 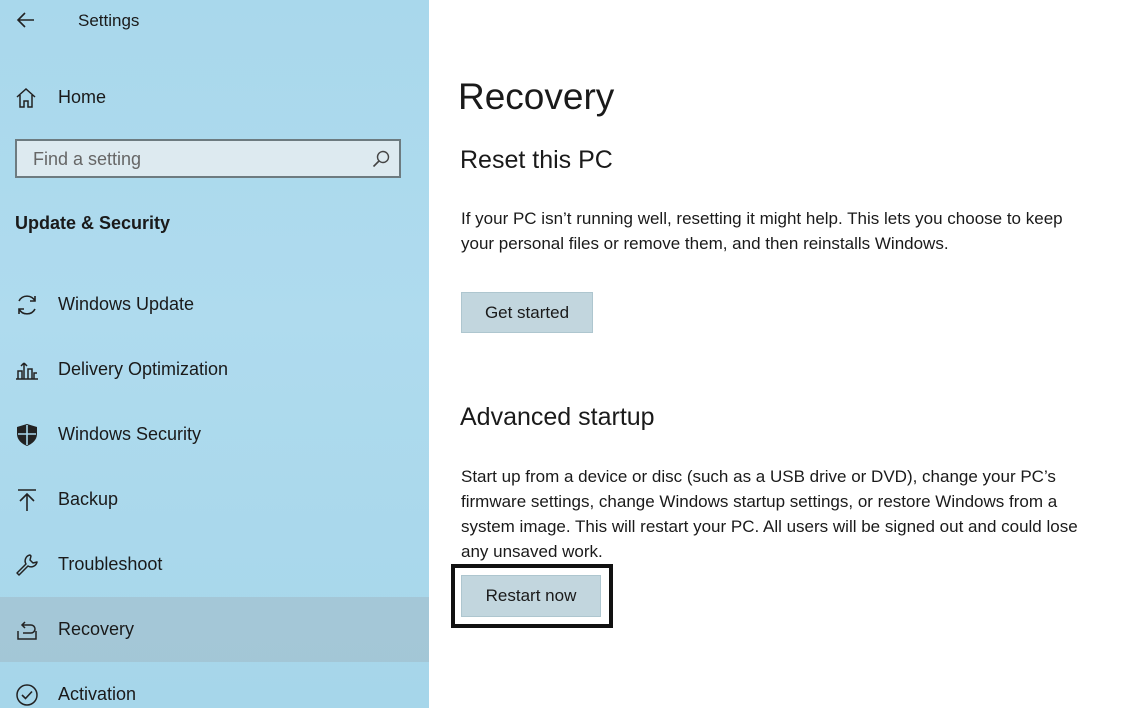 What do you see at coordinates (109, 20) in the screenshot?
I see `window-title: Settings` at bounding box center [109, 20].